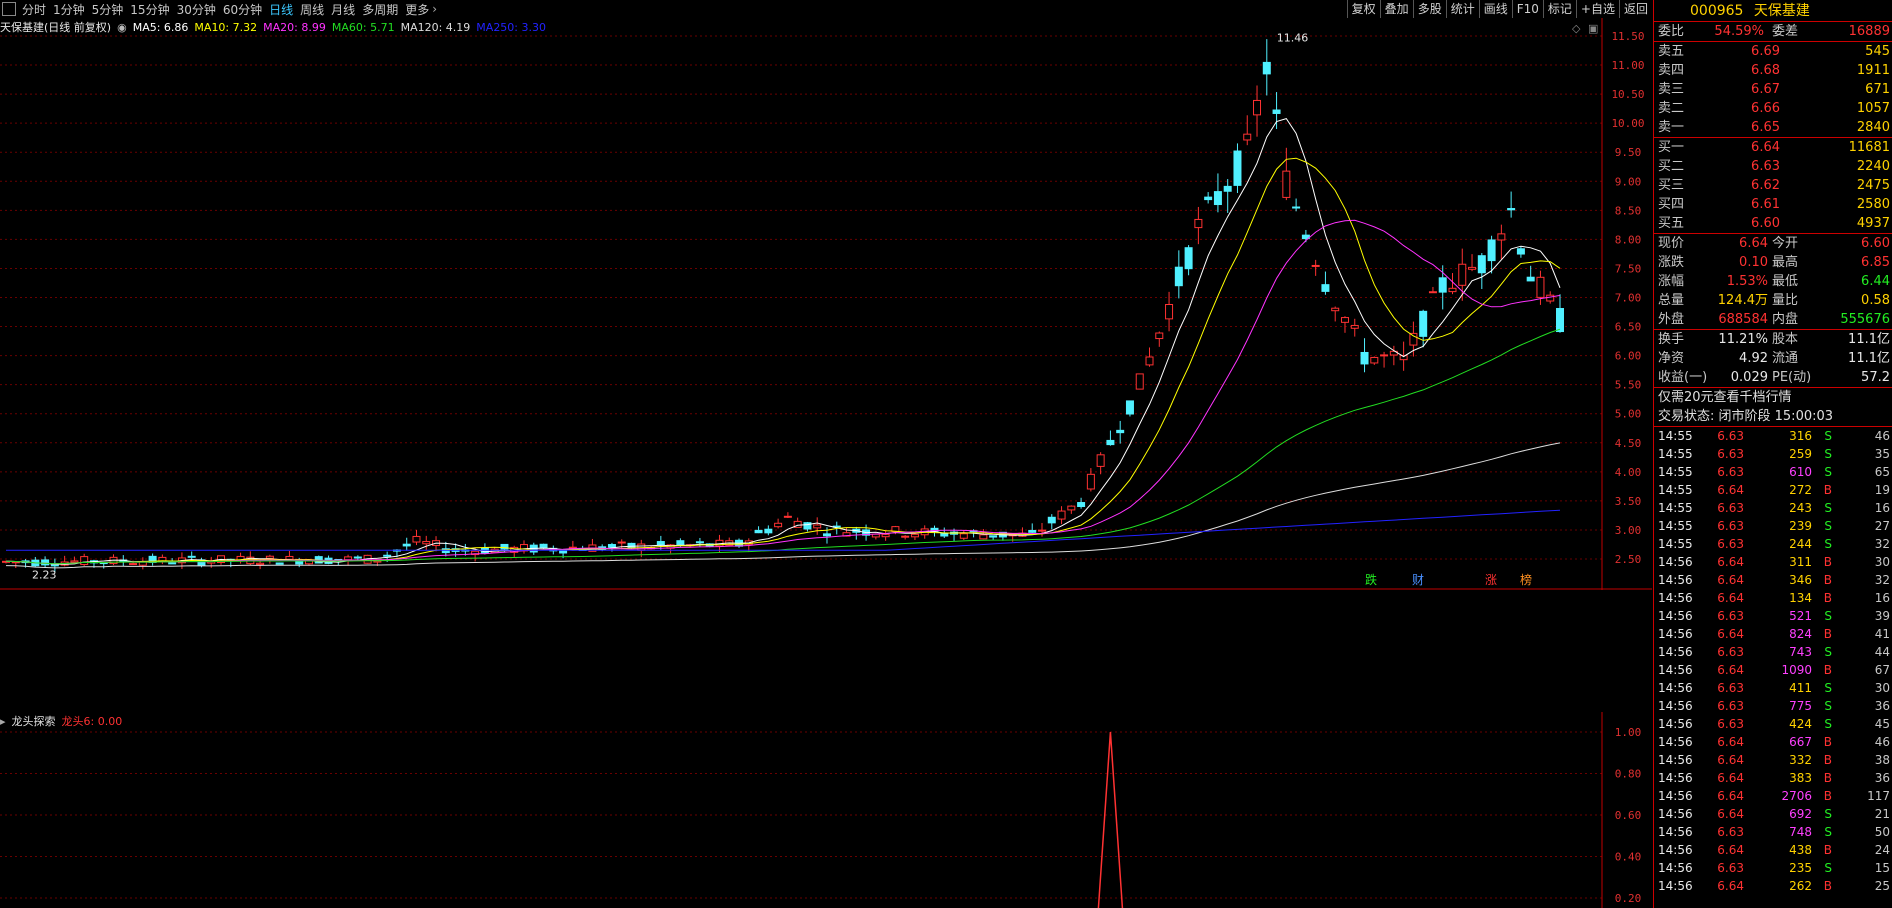  Describe the element at coordinates (200, 9) in the screenshot. I see `period-tab: 30分钟` at that location.